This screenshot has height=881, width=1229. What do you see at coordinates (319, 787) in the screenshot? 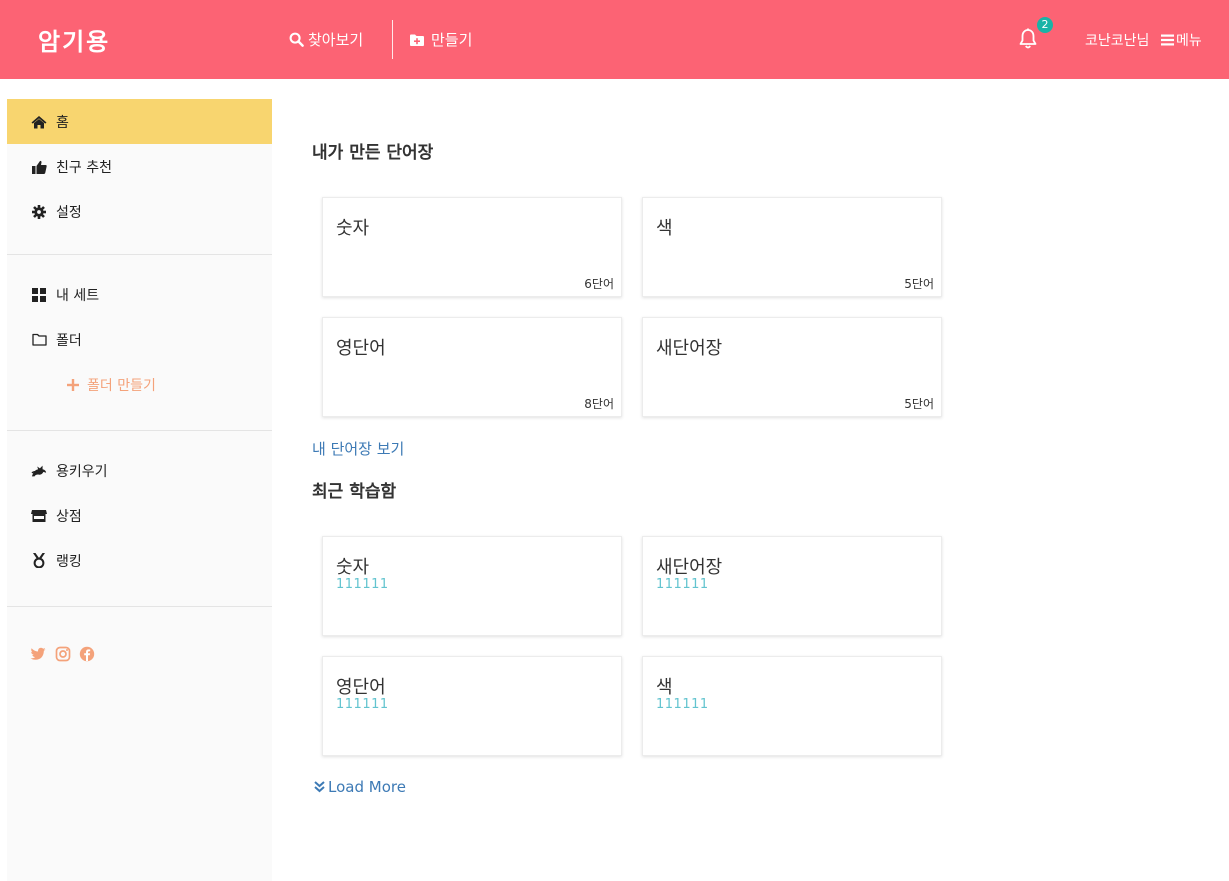
I see `double-chevron-down-icon` at bounding box center [319, 787].